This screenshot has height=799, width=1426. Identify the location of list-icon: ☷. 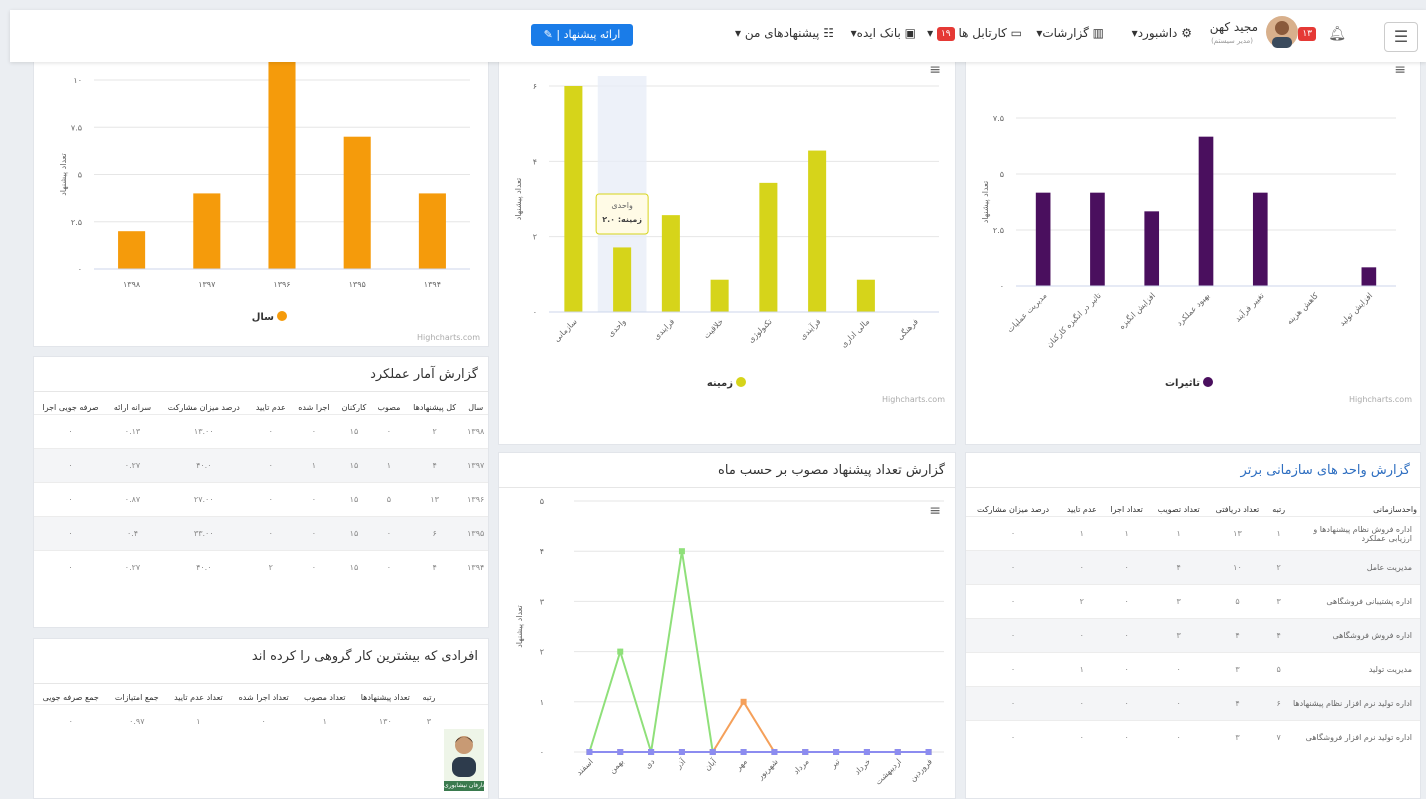
(828, 33).